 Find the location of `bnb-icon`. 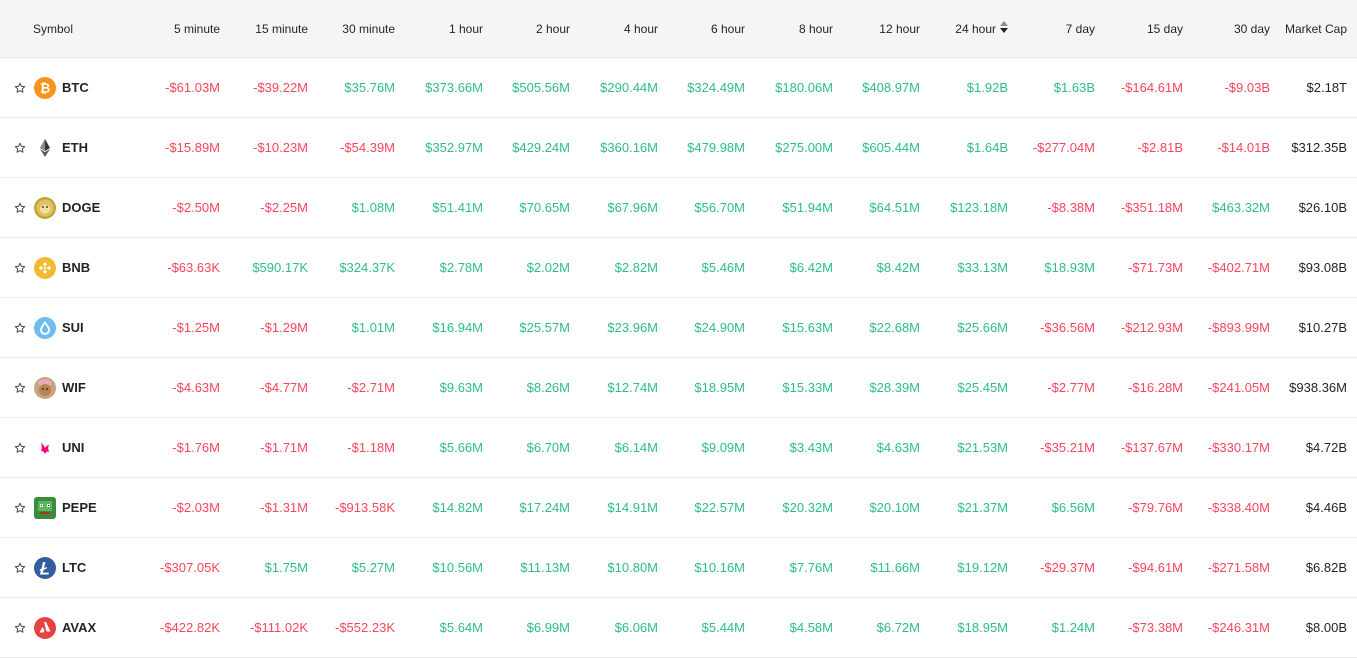

bnb-icon is located at coordinates (45, 267).